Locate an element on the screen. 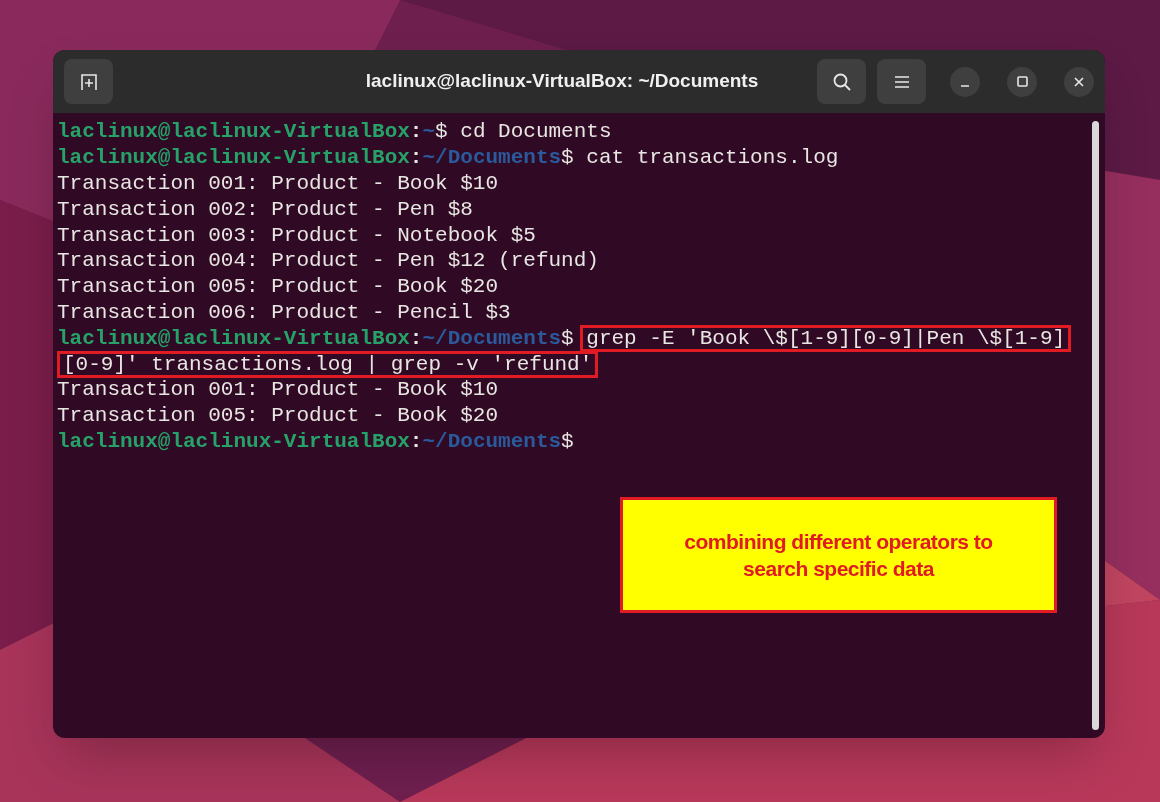 The height and width of the screenshot is (802, 1160). output-line: Transaction 002: Product - Pen $8 is located at coordinates (265, 209).